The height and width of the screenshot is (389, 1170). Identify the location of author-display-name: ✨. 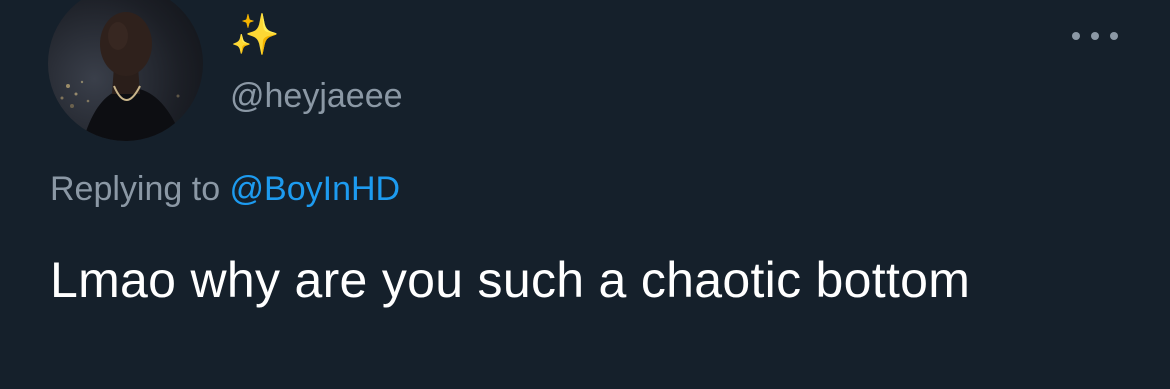
(255, 35).